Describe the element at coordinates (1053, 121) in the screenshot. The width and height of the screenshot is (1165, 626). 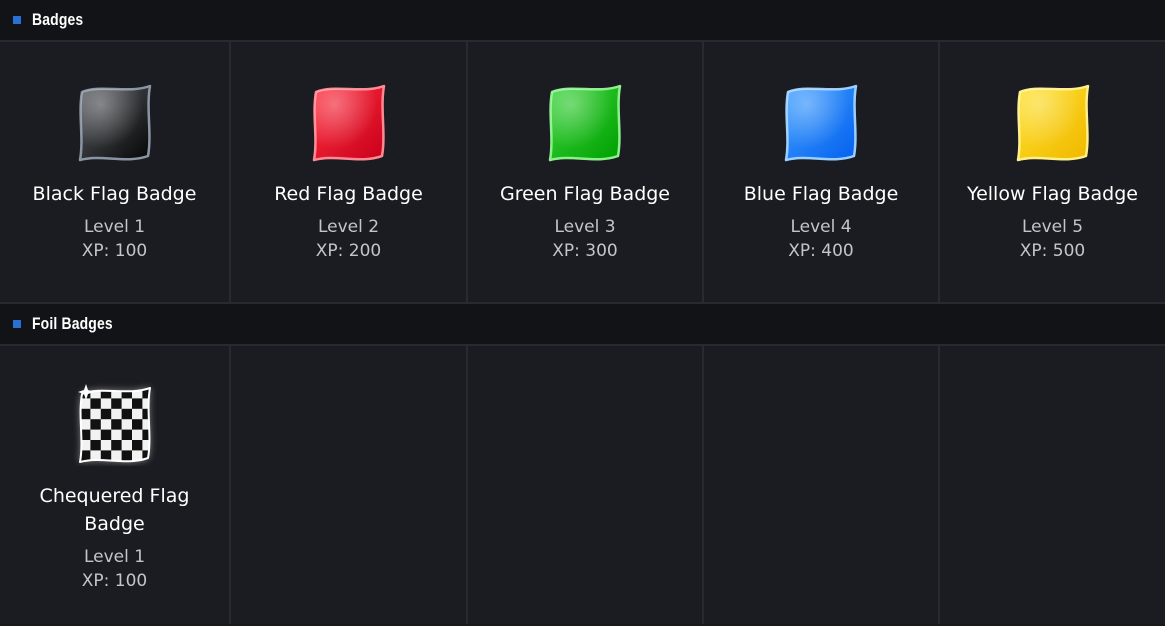
I see `yellow-flag-icon` at that location.